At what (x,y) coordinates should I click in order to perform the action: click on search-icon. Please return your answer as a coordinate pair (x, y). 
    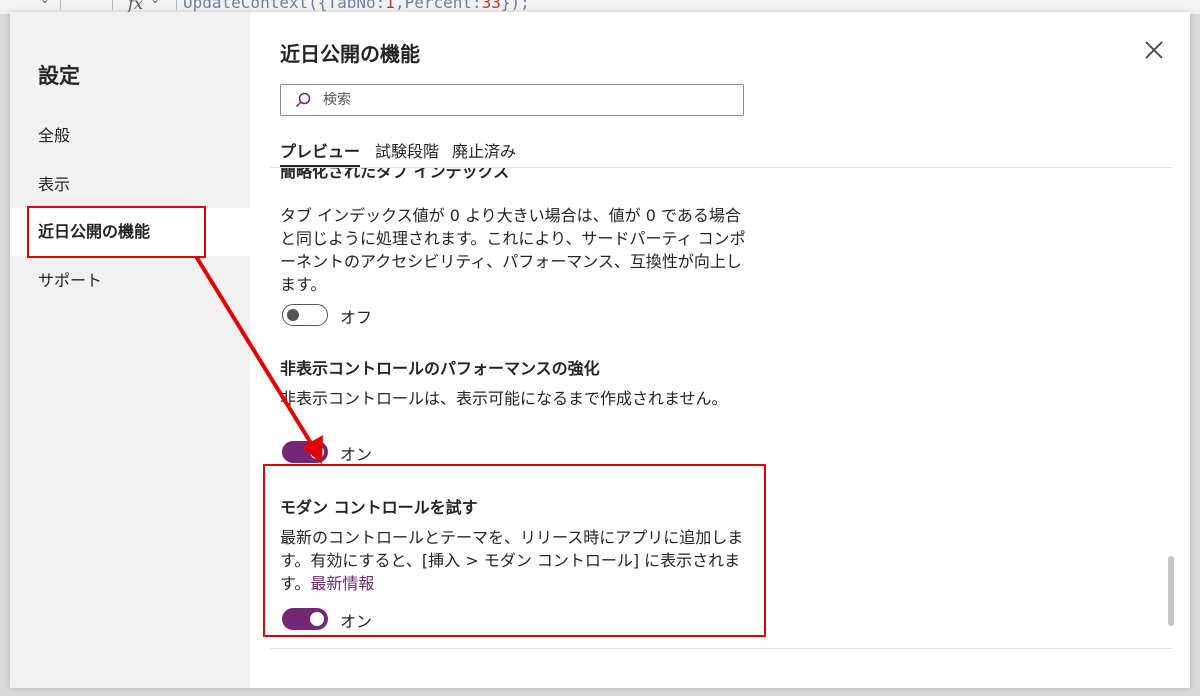
    Looking at the image, I should click on (303, 100).